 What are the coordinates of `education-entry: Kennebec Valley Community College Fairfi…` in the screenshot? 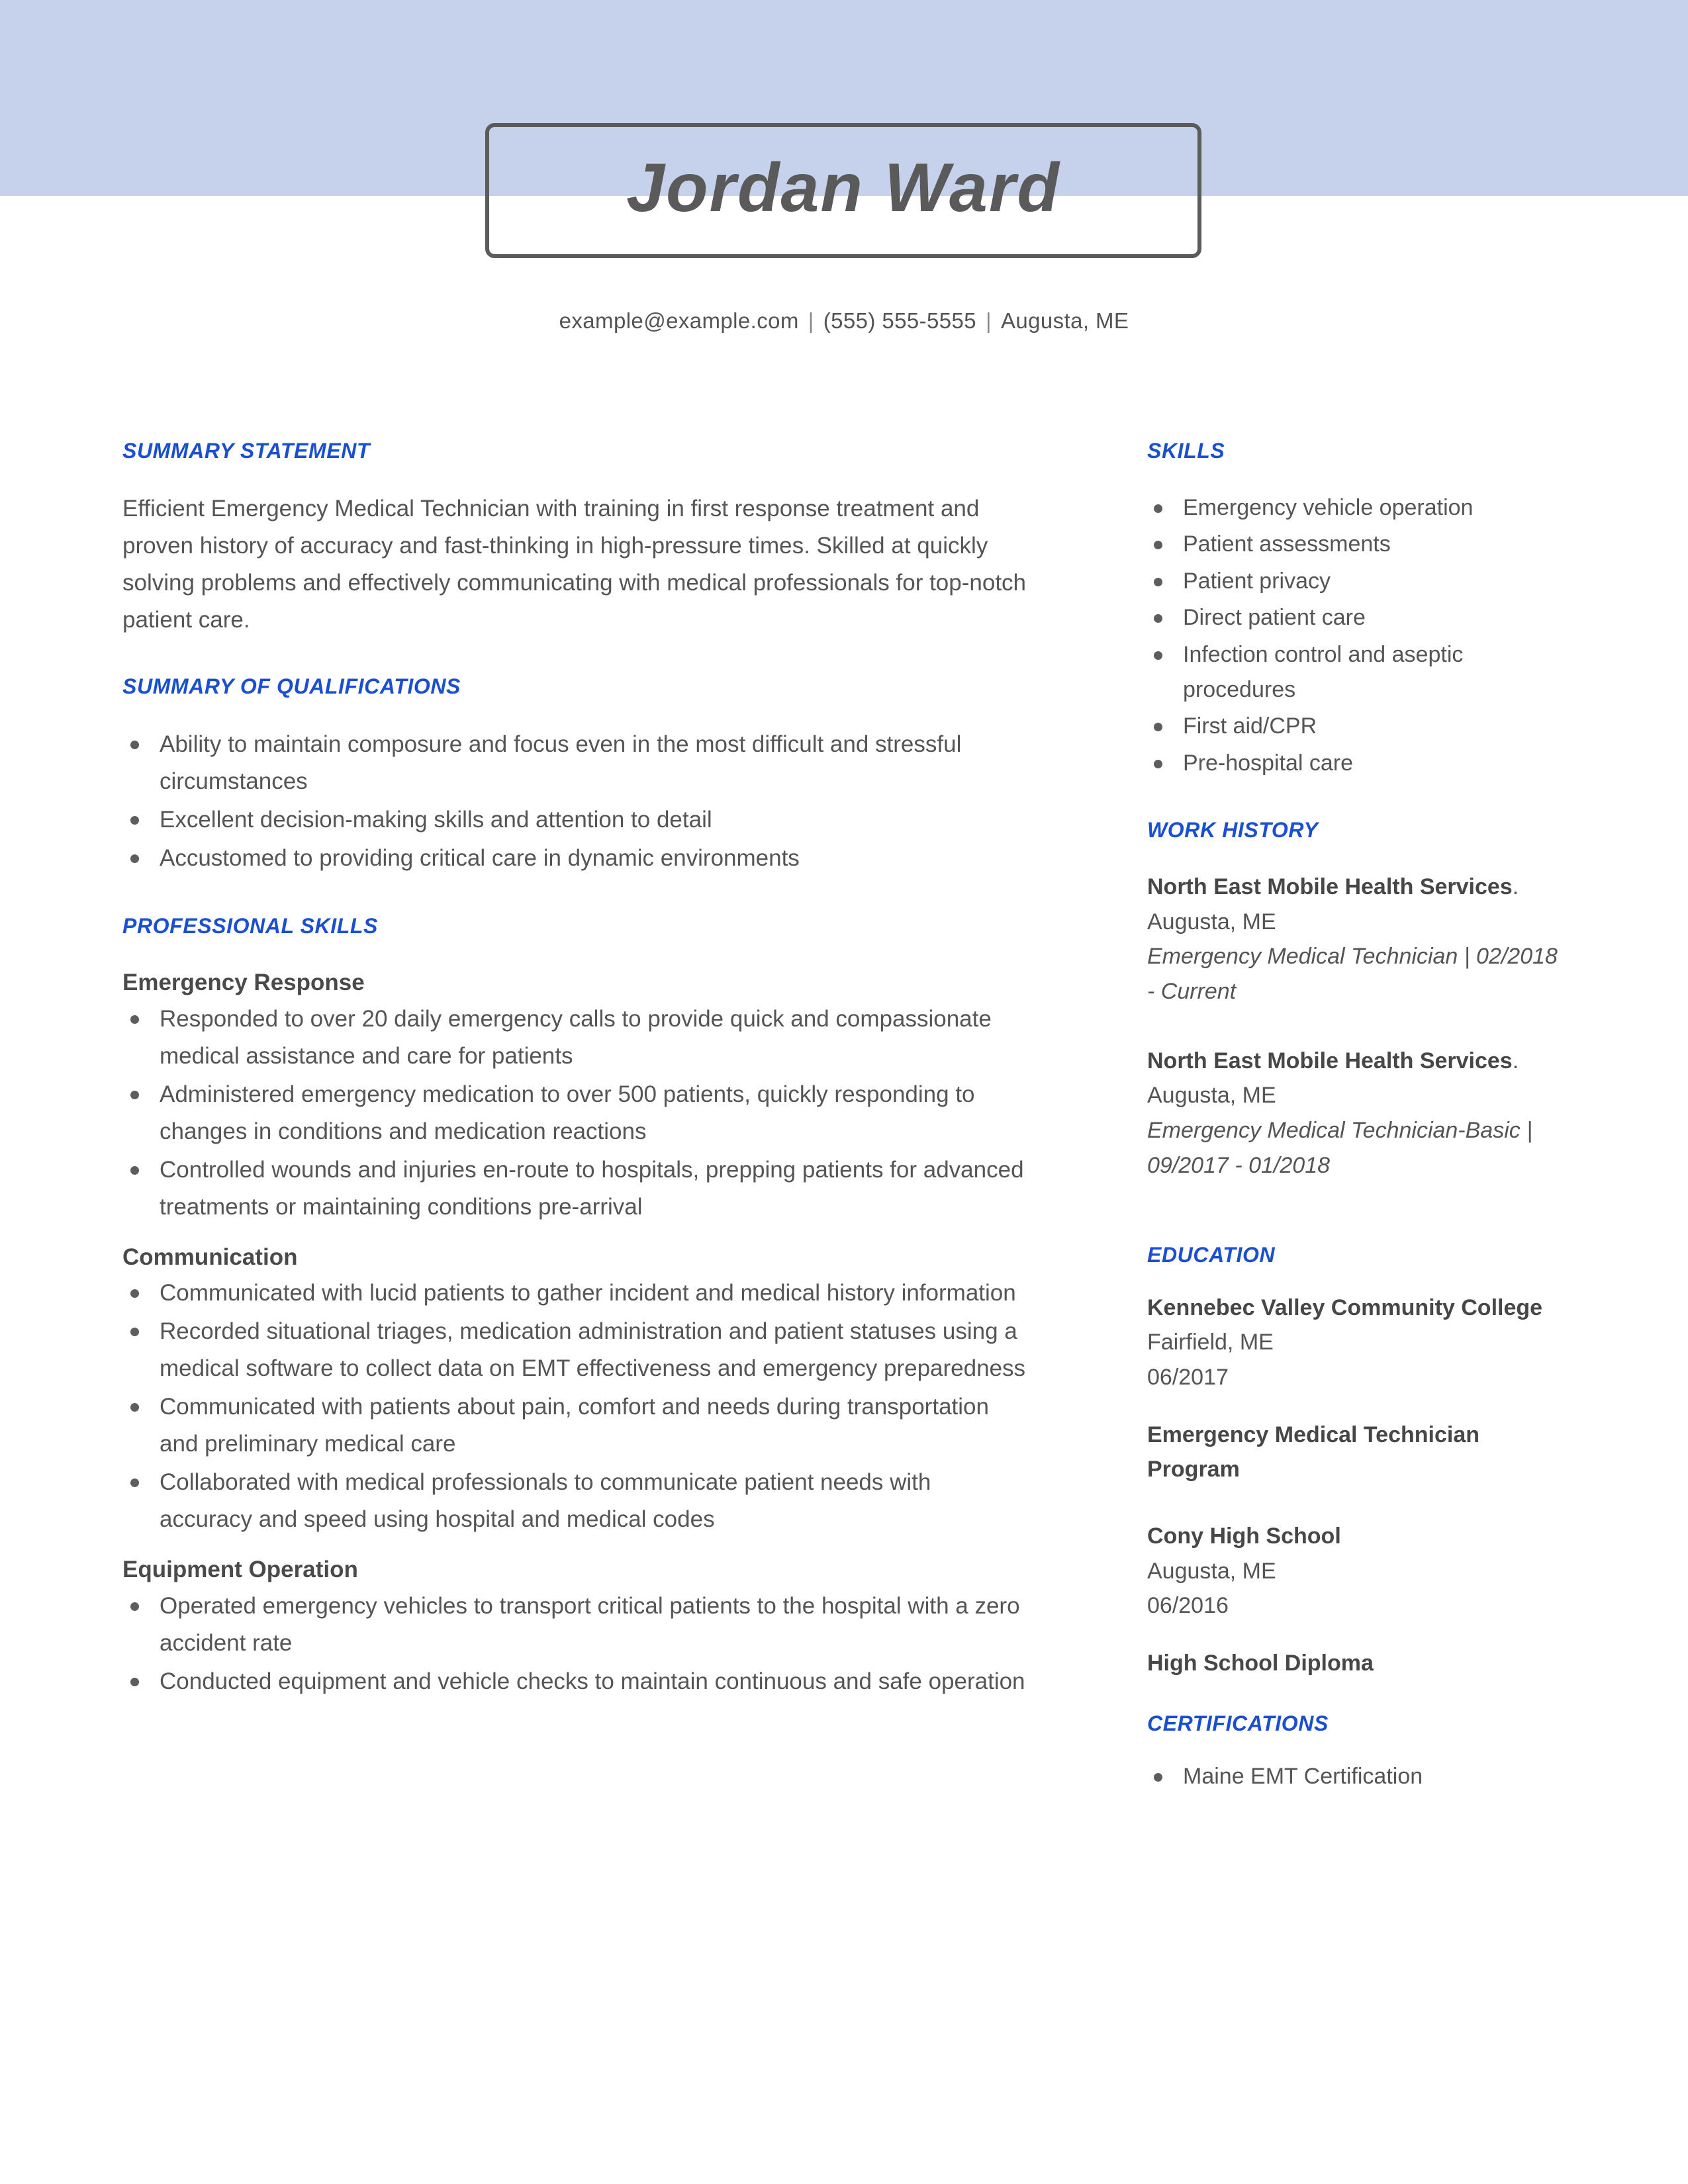 It's located at (1359, 1343).